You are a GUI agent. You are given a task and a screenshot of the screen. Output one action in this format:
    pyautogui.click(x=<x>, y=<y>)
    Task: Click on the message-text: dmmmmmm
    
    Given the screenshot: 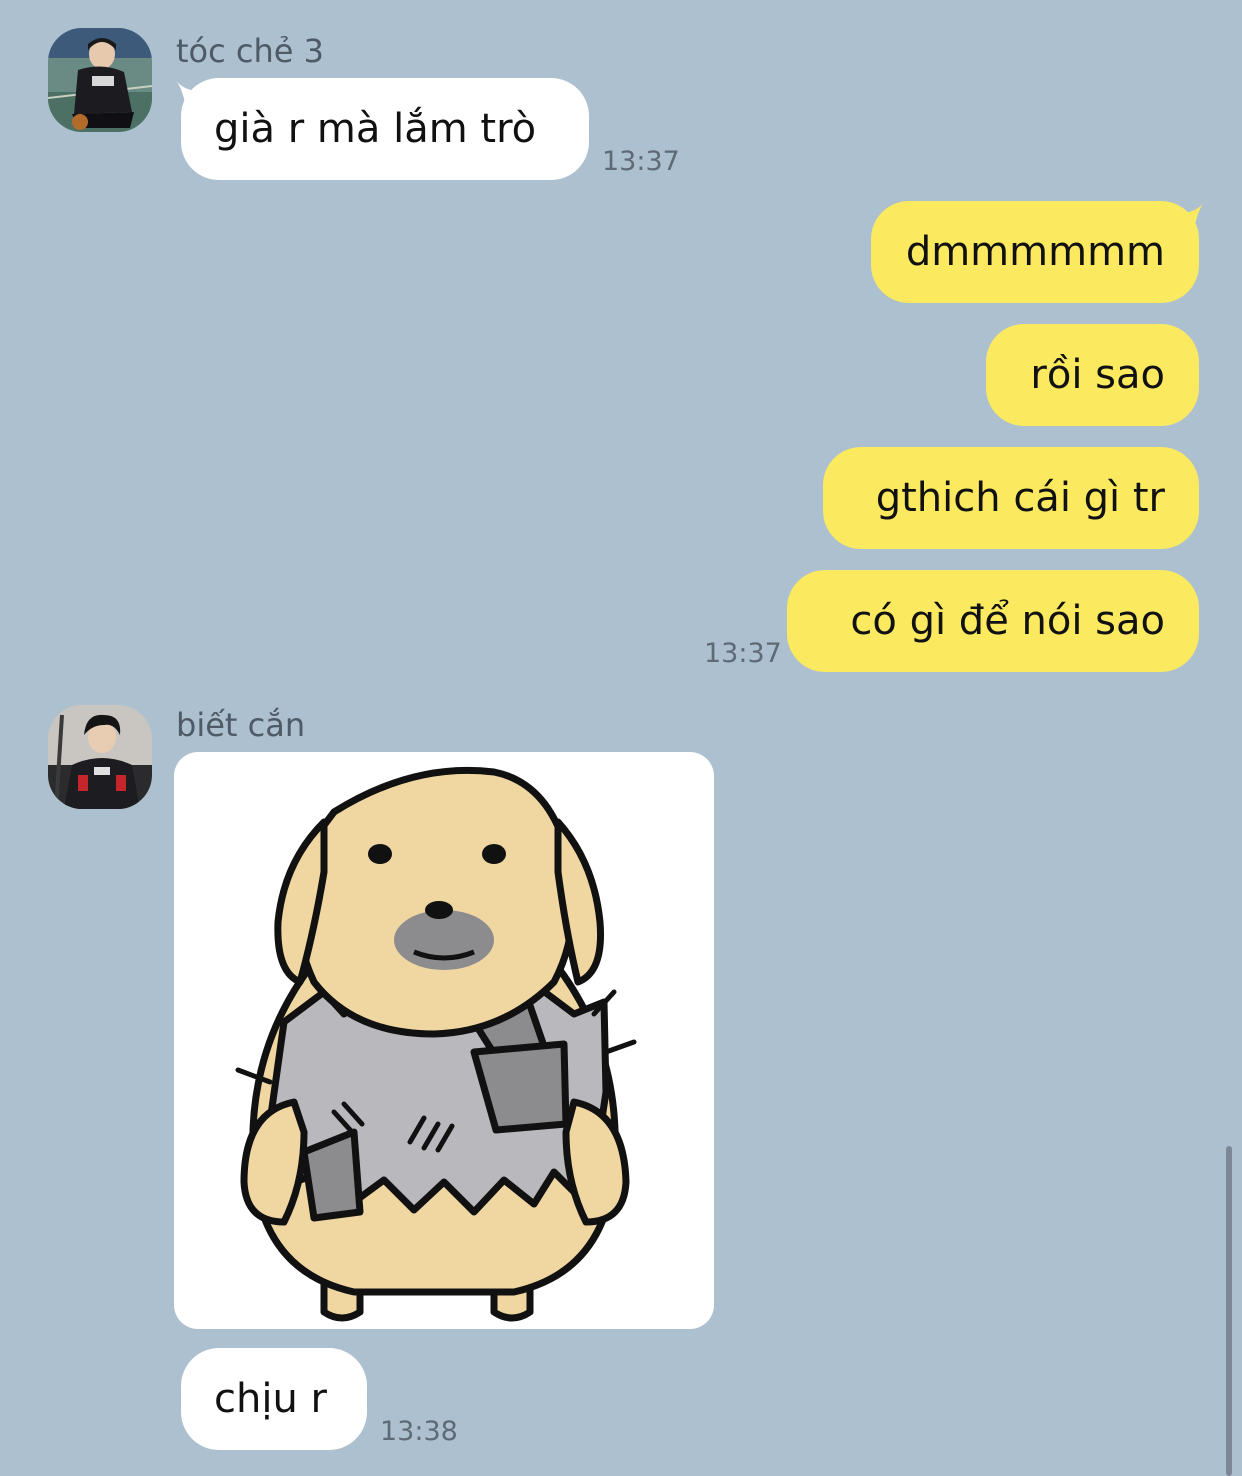 What is the action you would take?
    pyautogui.click(x=1035, y=252)
    